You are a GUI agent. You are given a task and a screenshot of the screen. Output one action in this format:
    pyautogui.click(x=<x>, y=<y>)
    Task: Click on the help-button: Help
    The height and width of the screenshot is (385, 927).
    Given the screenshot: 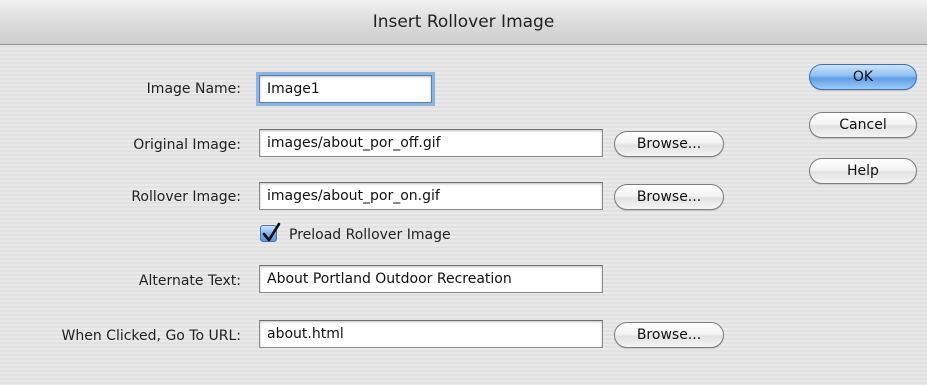 What is the action you would take?
    pyautogui.click(x=863, y=171)
    